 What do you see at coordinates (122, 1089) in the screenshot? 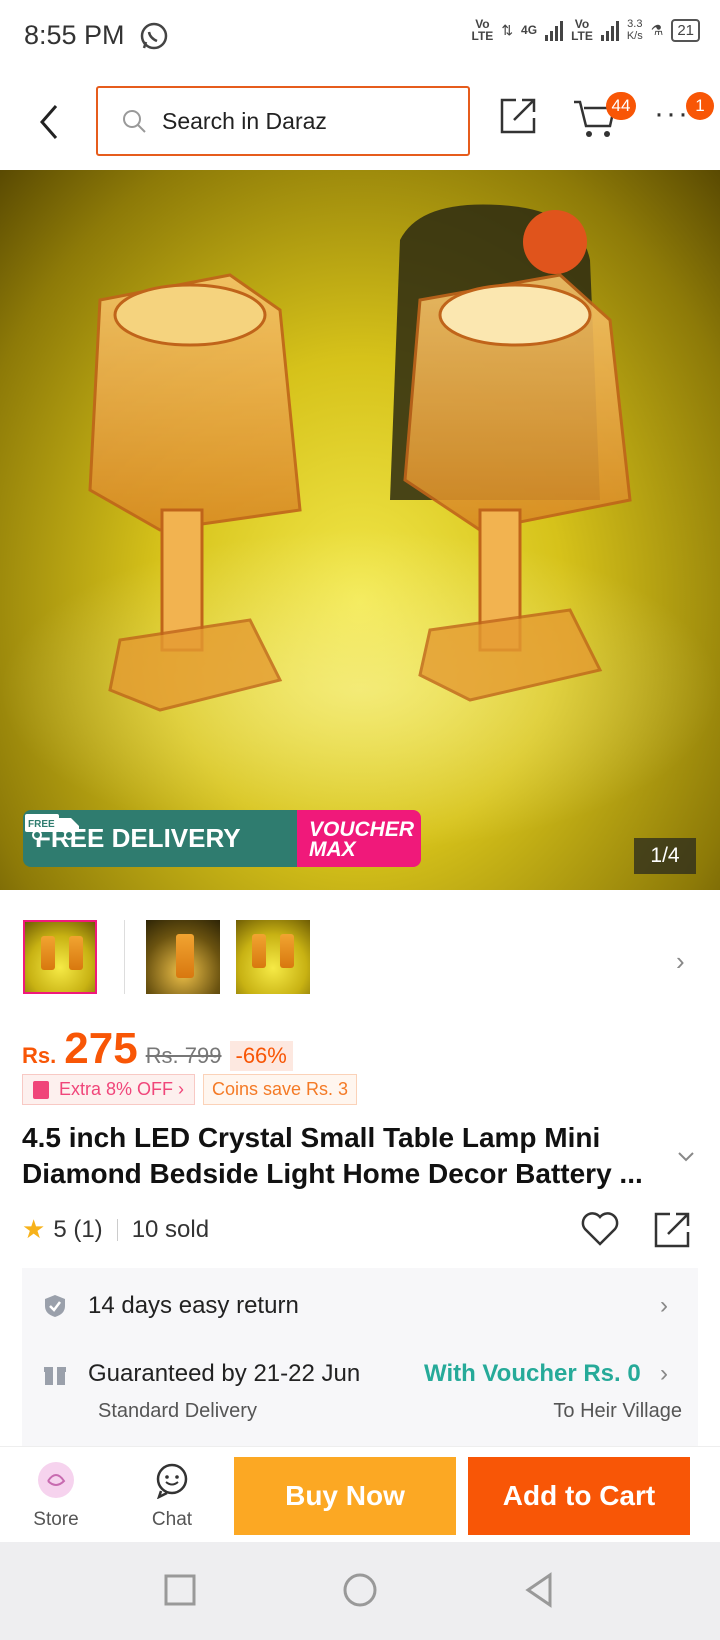
I see `extra-off-label: Extra 8% OFF ›` at bounding box center [122, 1089].